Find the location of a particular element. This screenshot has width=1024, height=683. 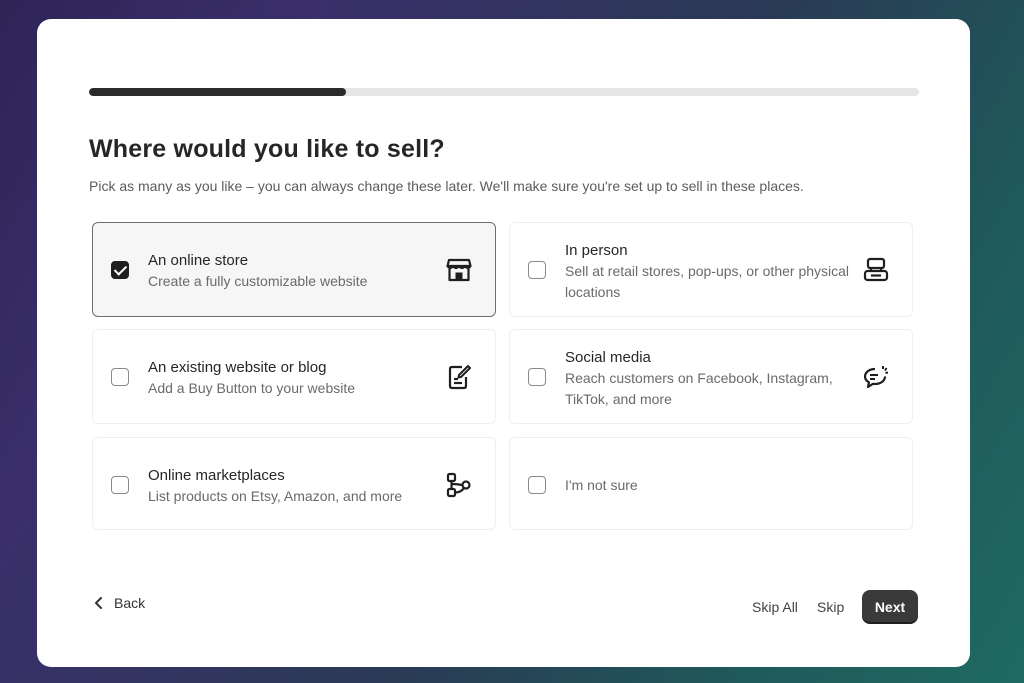

skip-button: Skip is located at coordinates (830, 607).